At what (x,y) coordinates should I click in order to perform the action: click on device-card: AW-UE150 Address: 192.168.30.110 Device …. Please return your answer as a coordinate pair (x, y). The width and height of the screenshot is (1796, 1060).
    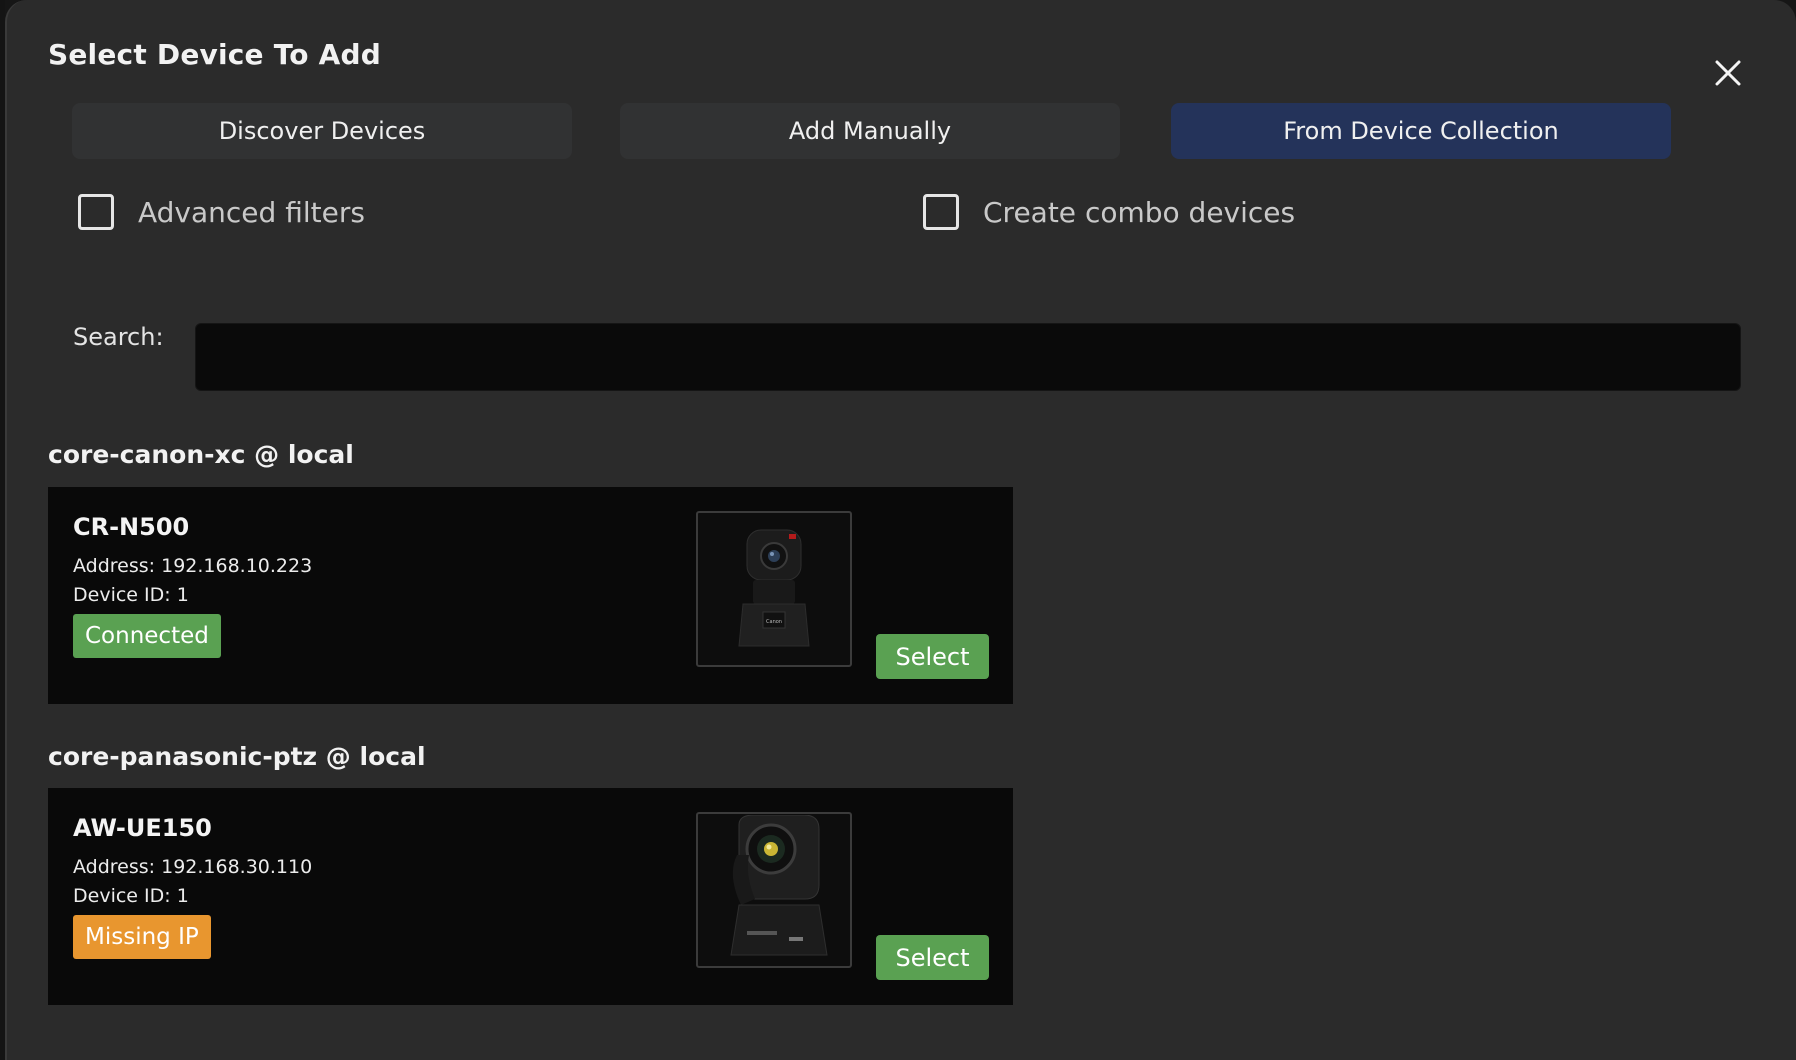
    Looking at the image, I should click on (530, 896).